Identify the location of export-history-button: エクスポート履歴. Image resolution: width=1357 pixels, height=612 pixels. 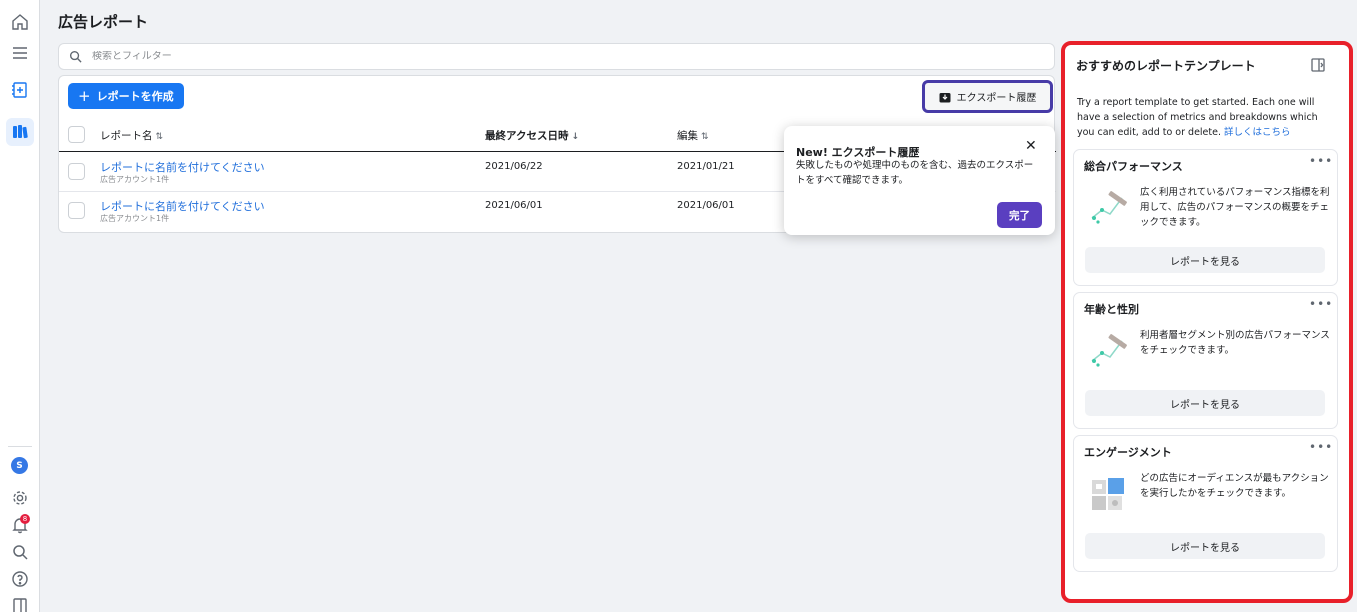
(987, 96).